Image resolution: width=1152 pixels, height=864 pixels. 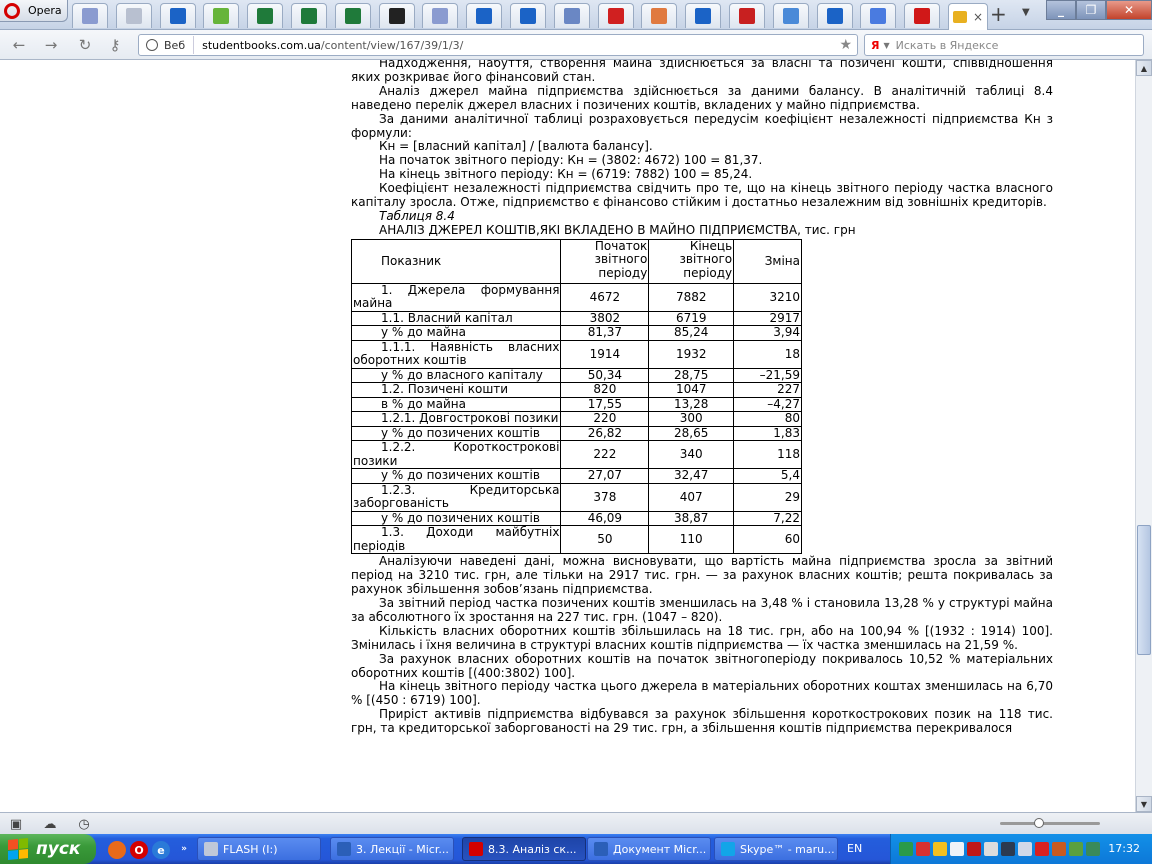 I want to click on table-cell: 28,65, so click(x=691, y=433).